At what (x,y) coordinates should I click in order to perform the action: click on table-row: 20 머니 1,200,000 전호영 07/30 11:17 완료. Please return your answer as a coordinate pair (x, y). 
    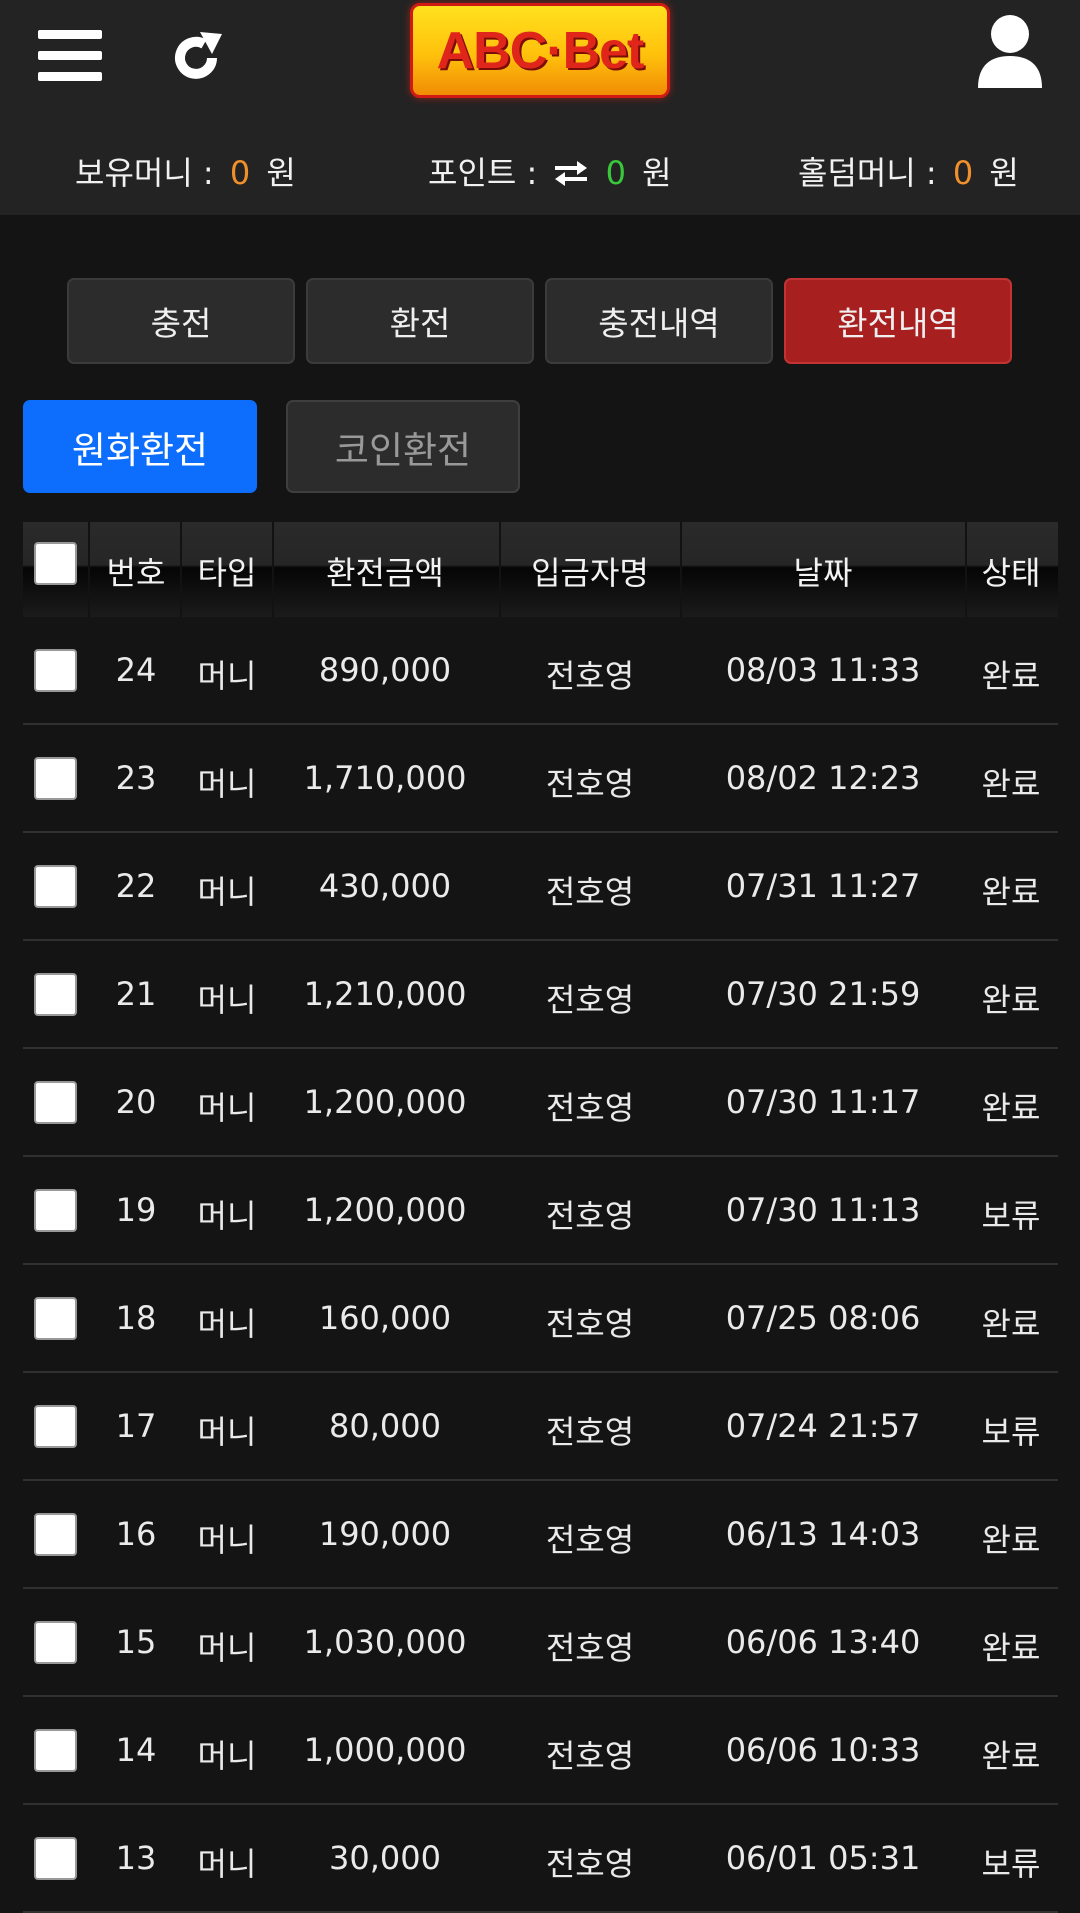
    Looking at the image, I should click on (540, 1103).